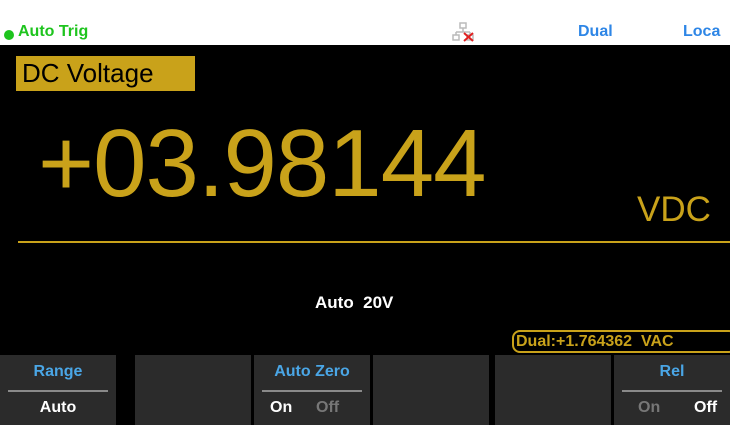  I want to click on trigger-status: Auto Trig, so click(53, 31).